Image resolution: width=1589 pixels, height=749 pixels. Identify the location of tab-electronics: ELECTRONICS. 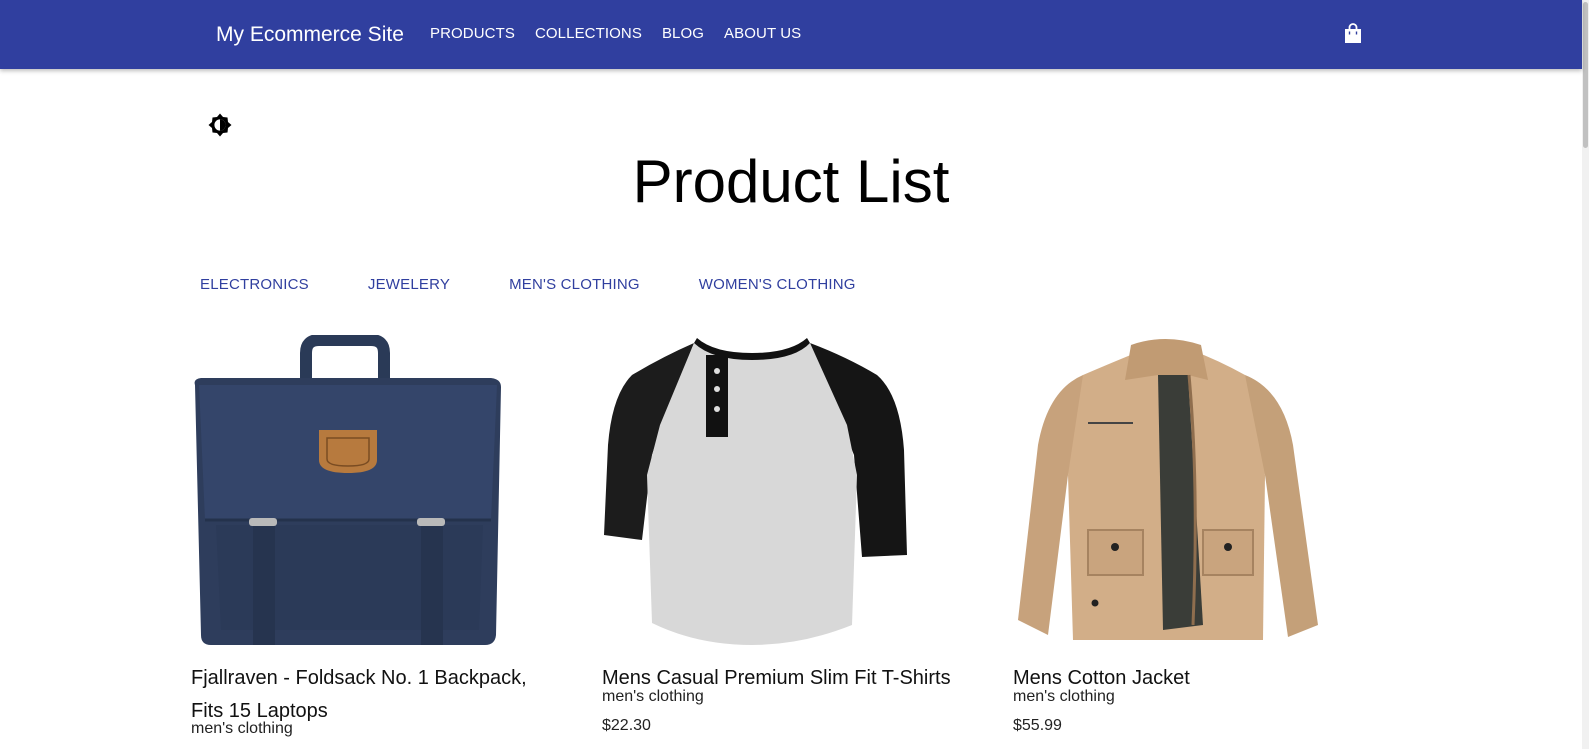
(254, 285).